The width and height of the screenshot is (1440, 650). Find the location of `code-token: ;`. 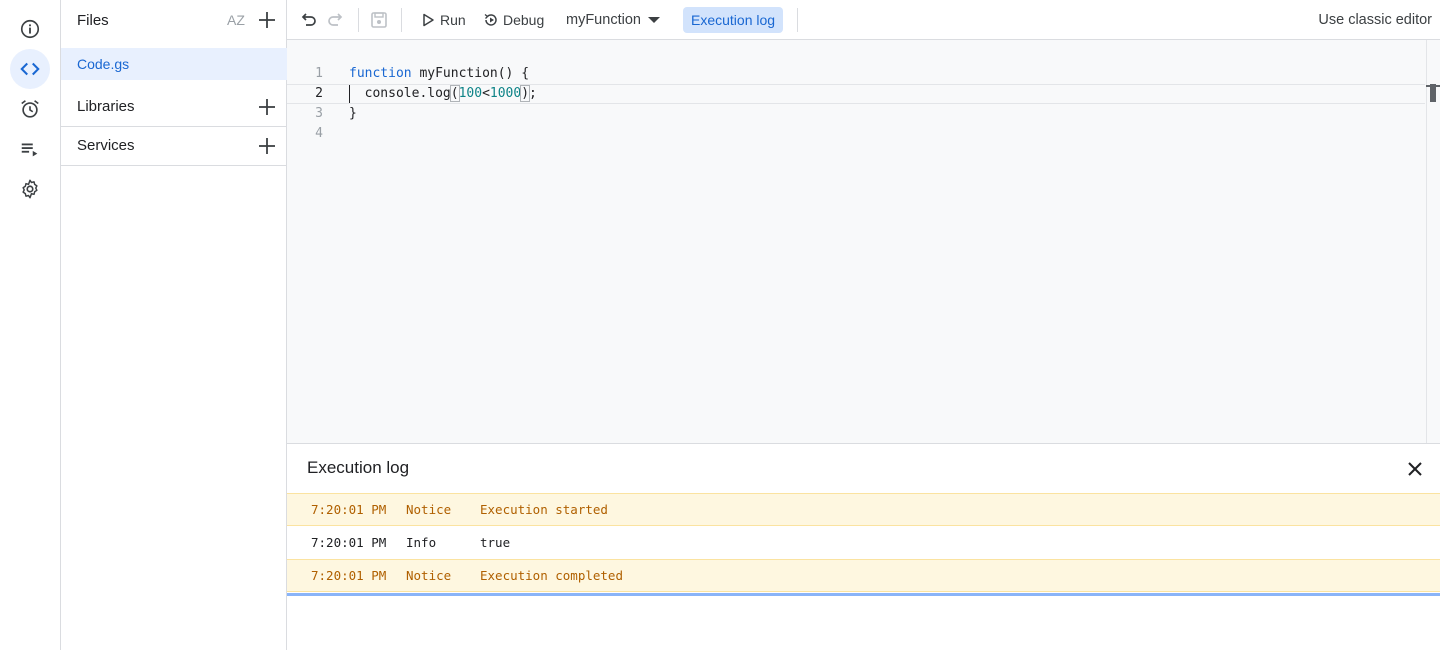

code-token: ; is located at coordinates (533, 93).